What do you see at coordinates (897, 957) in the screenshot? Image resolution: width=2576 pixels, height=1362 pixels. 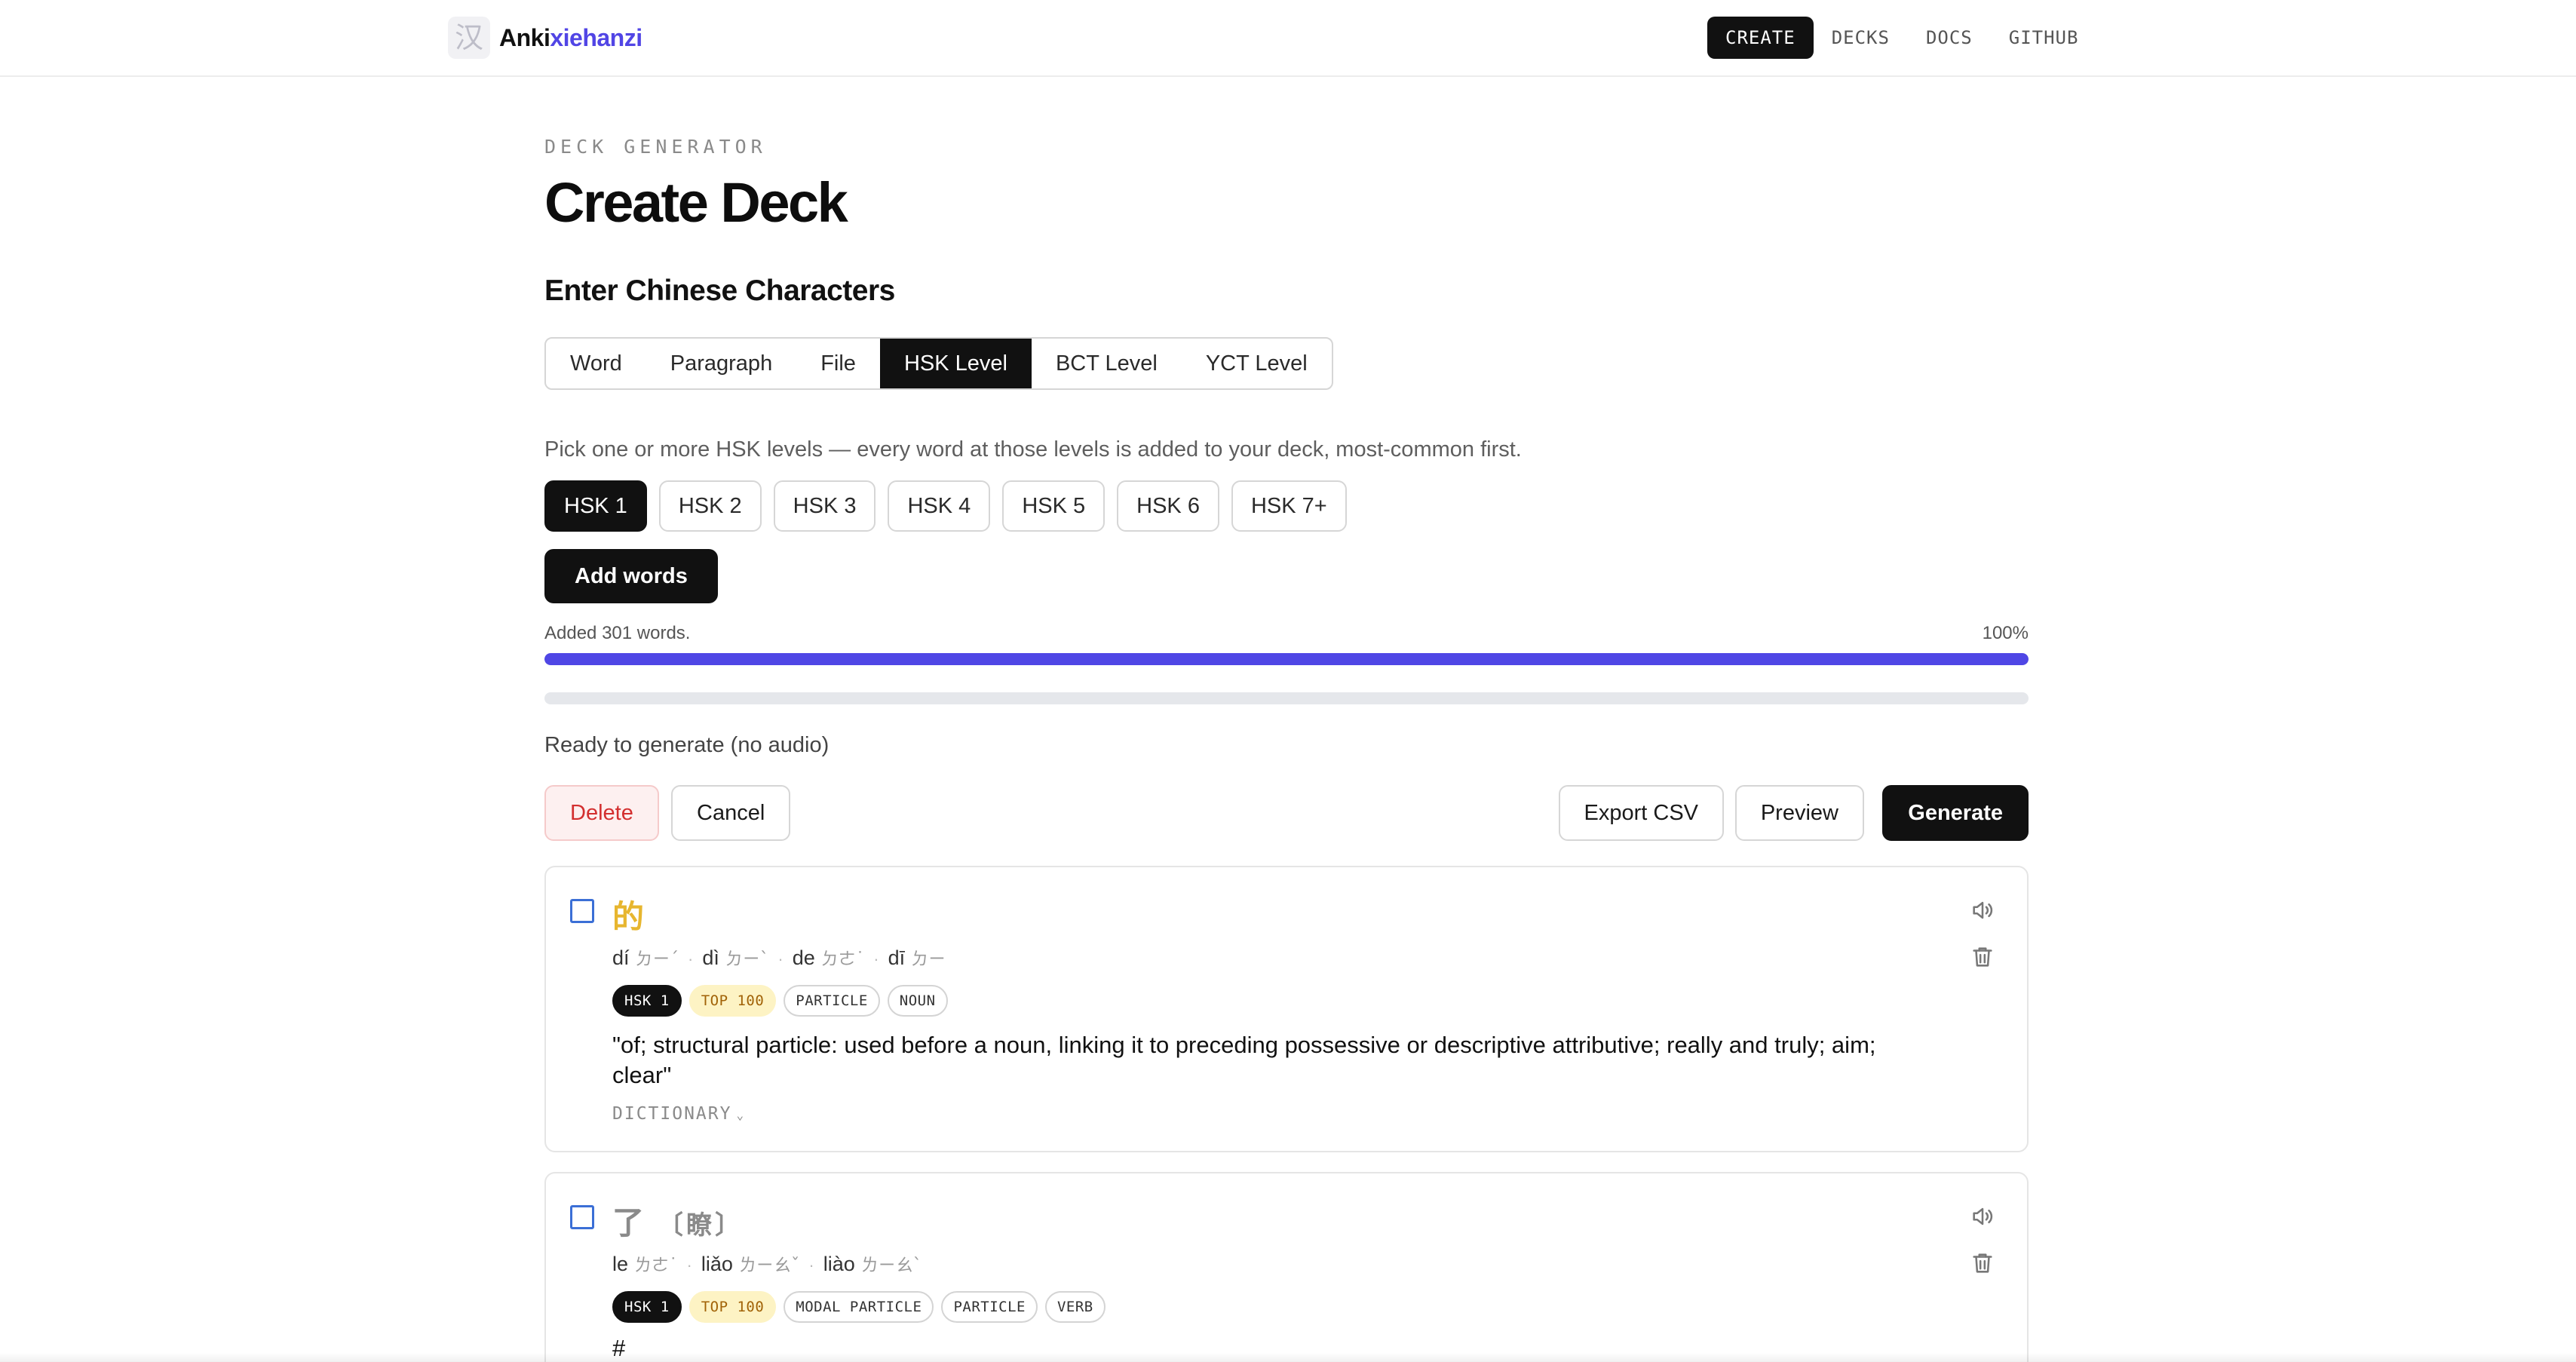 I see `reading-pinyin: dī` at bounding box center [897, 957].